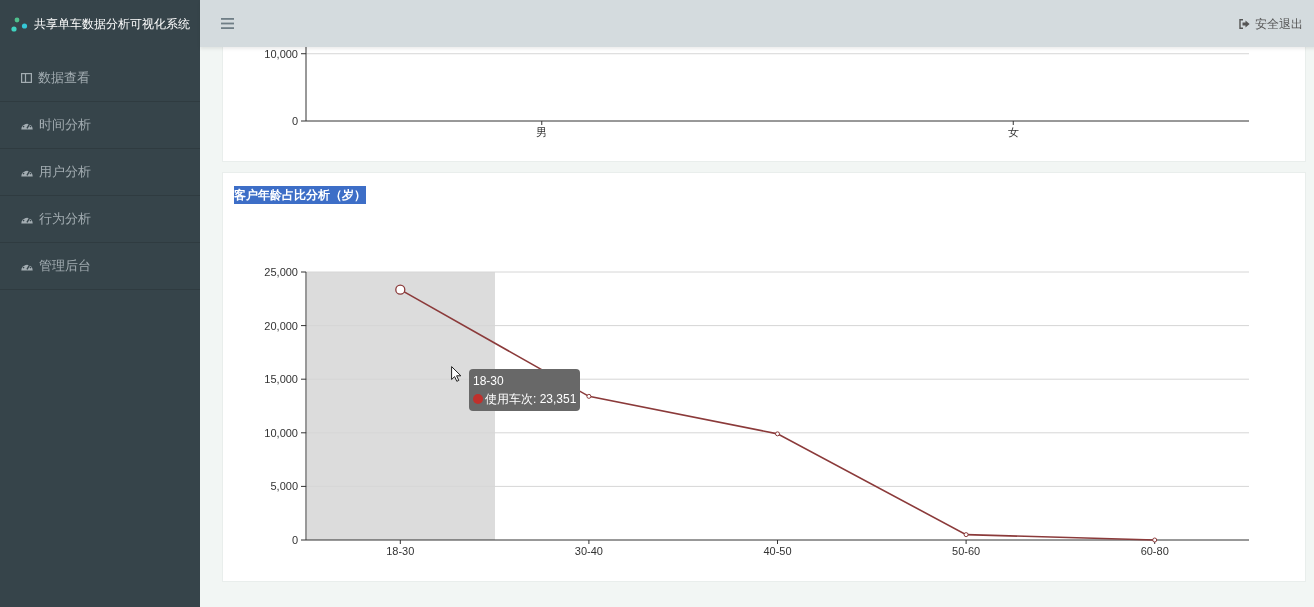 The width and height of the screenshot is (1314, 607). What do you see at coordinates (1154, 551) in the screenshot?
I see `axis-label: 60-80` at bounding box center [1154, 551].